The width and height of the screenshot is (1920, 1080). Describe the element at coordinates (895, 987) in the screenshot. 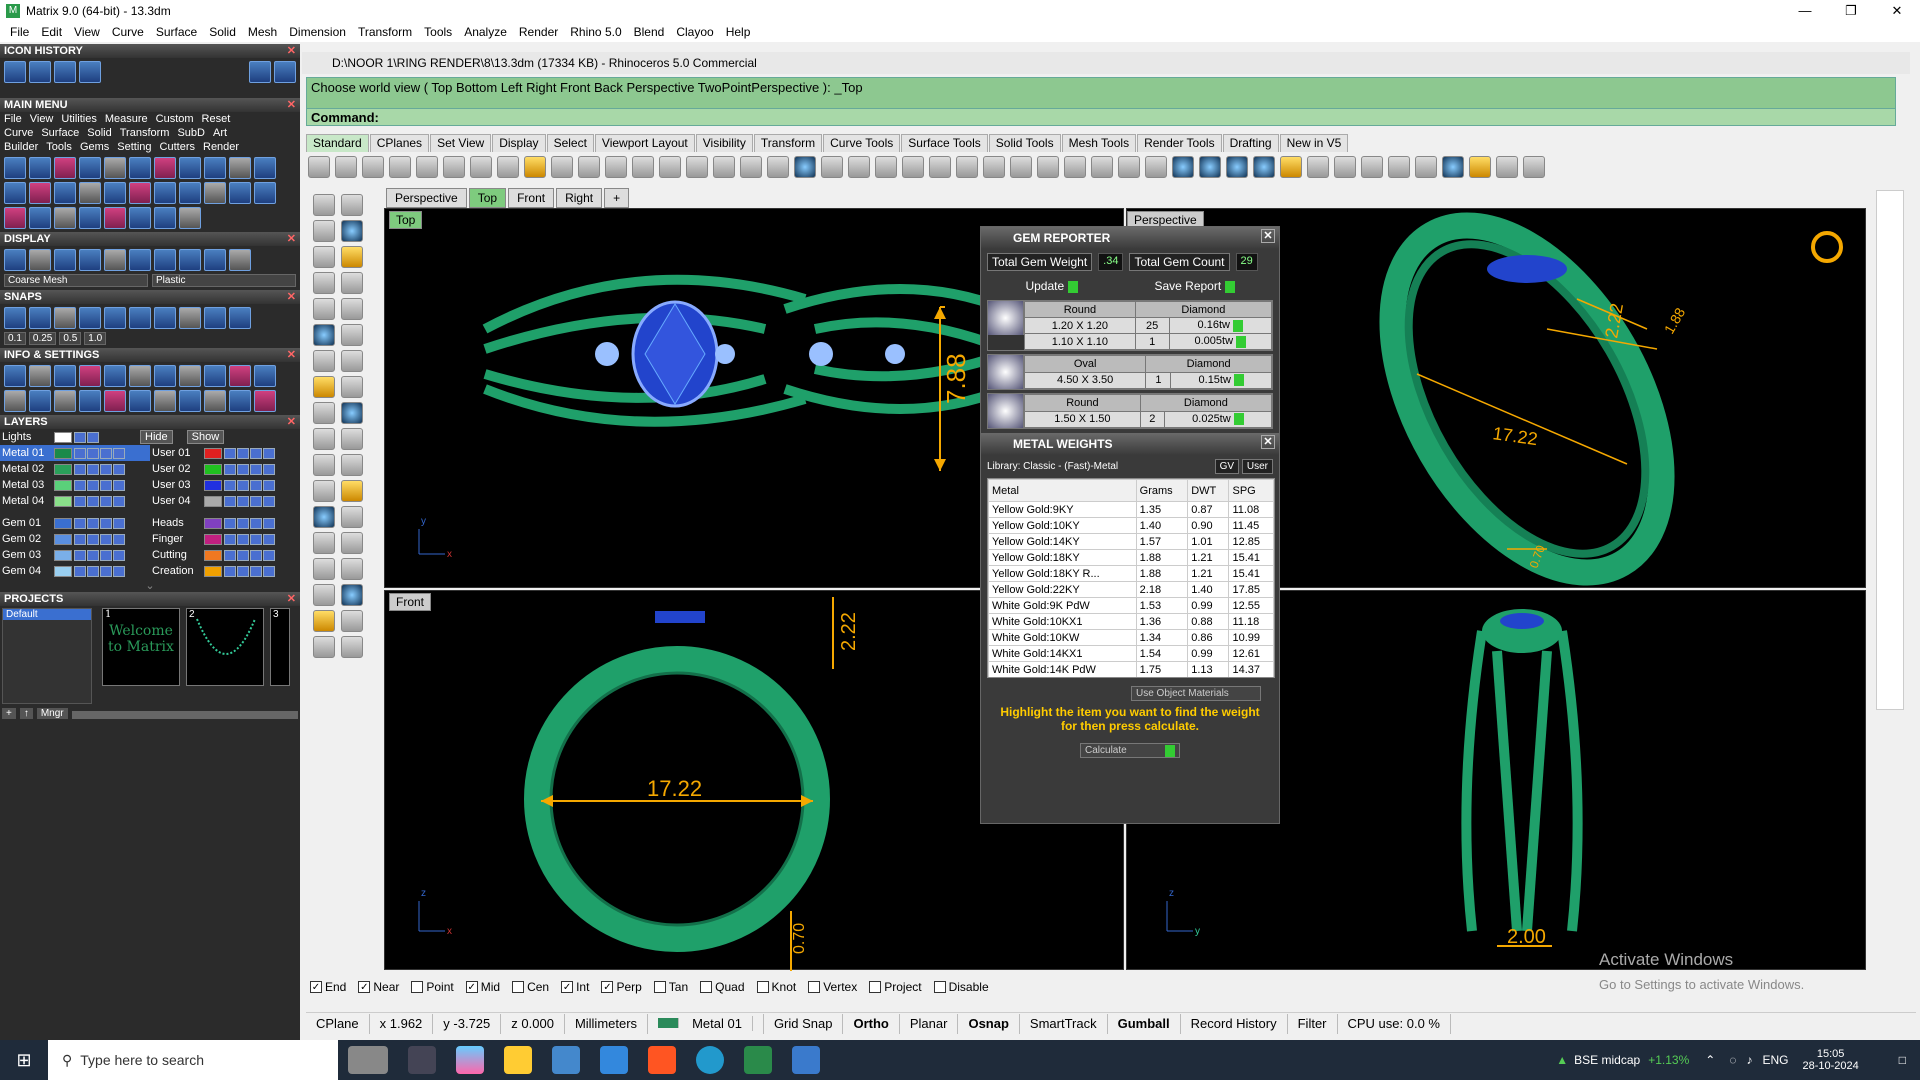

I see `osnap-project: Project` at that location.